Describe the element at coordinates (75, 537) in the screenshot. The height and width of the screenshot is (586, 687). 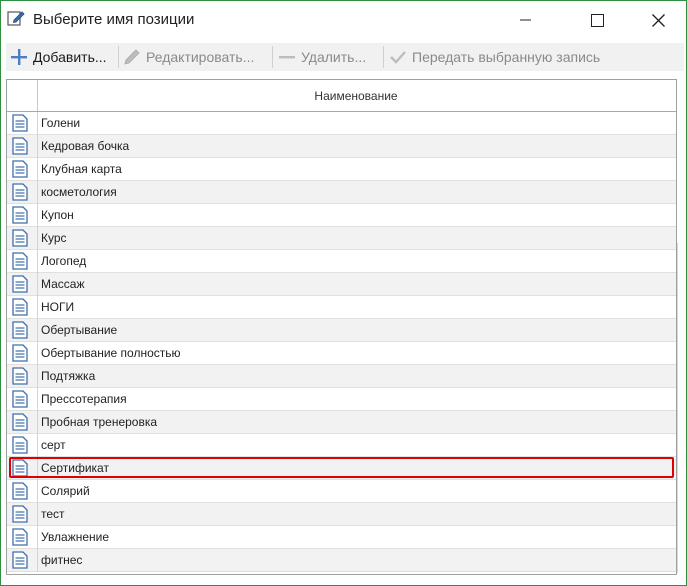
I see `row-name-cell: Увлажнение` at that location.